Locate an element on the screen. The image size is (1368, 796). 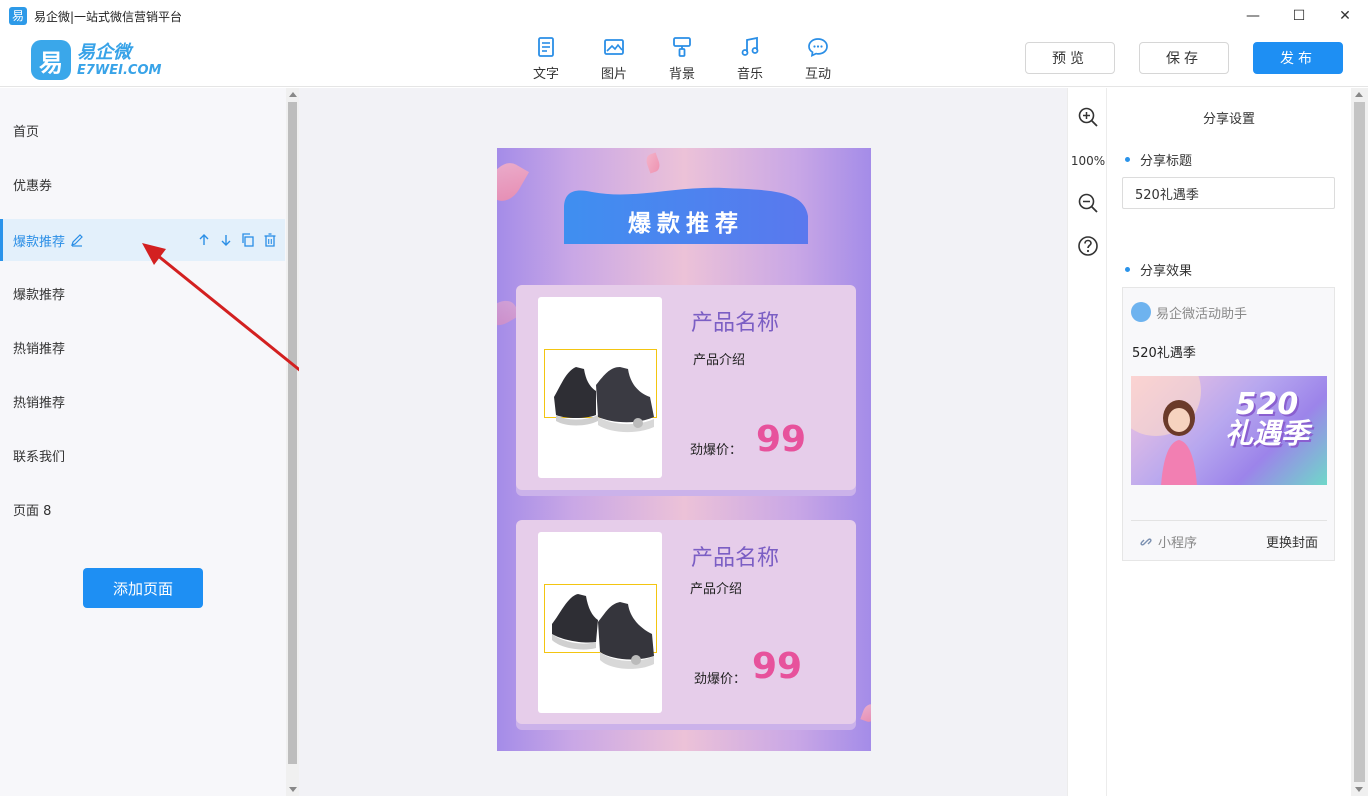
toolbar: 文字 图片 背景 音乐 互动 is located at coordinates (682, 59).